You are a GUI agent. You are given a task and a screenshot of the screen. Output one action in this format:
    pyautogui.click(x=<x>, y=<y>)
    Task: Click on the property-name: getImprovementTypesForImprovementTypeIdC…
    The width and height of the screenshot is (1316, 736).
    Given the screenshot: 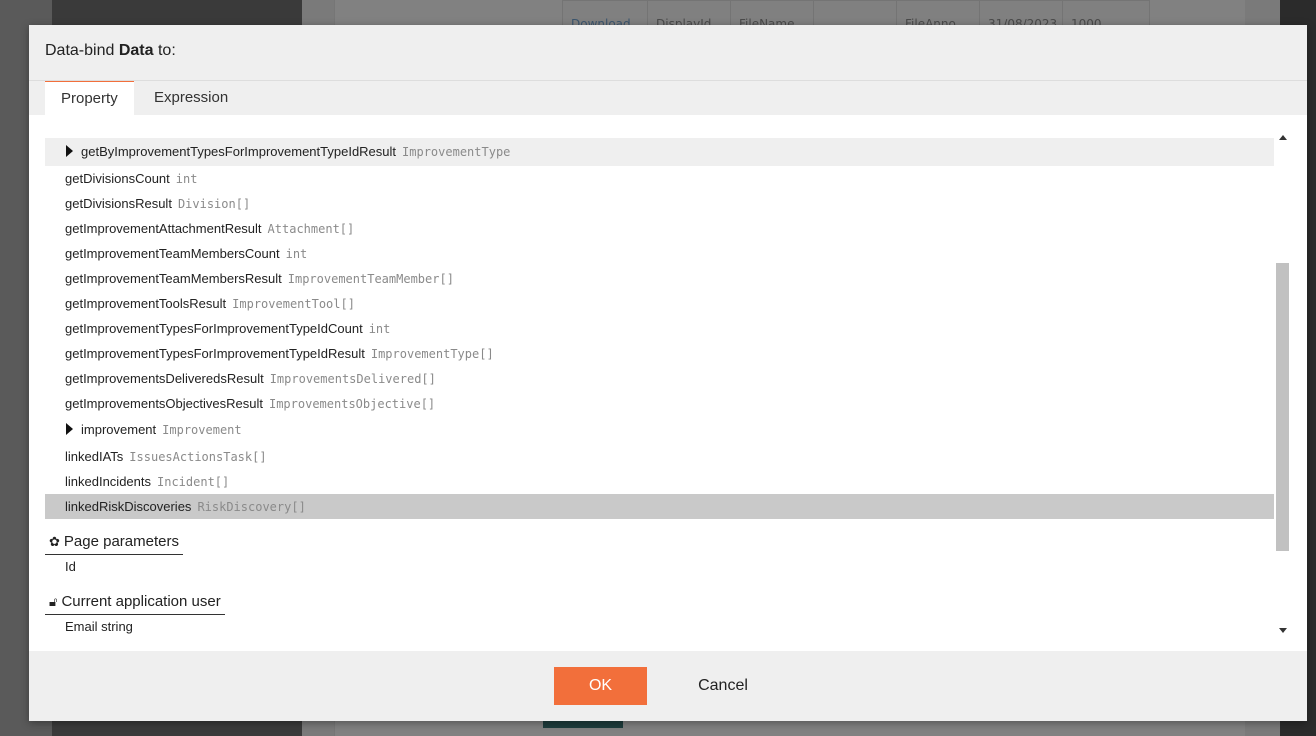 What is the action you would take?
    pyautogui.click(x=214, y=328)
    